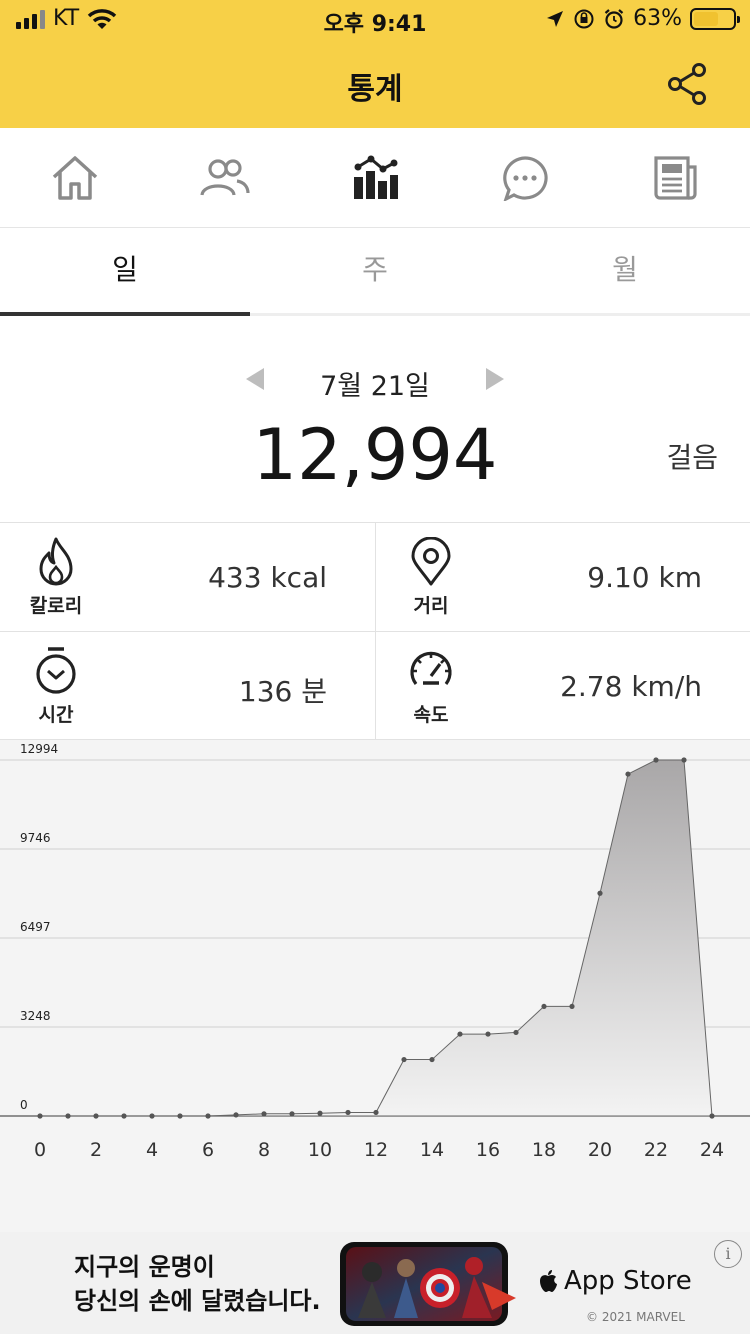 The image size is (750, 1334). I want to click on battery-percent: 63%, so click(657, 18).